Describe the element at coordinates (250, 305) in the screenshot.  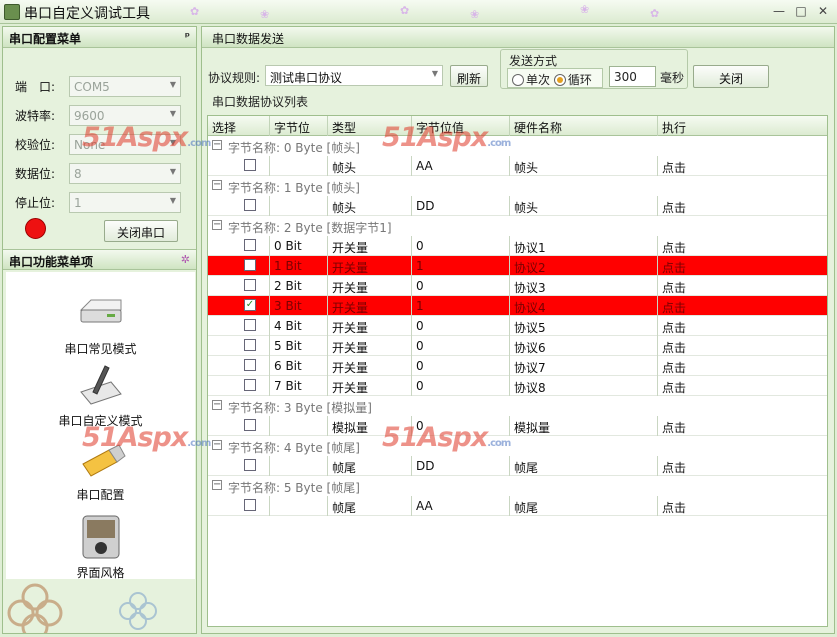
I see `checkbox-checked: ✓` at that location.